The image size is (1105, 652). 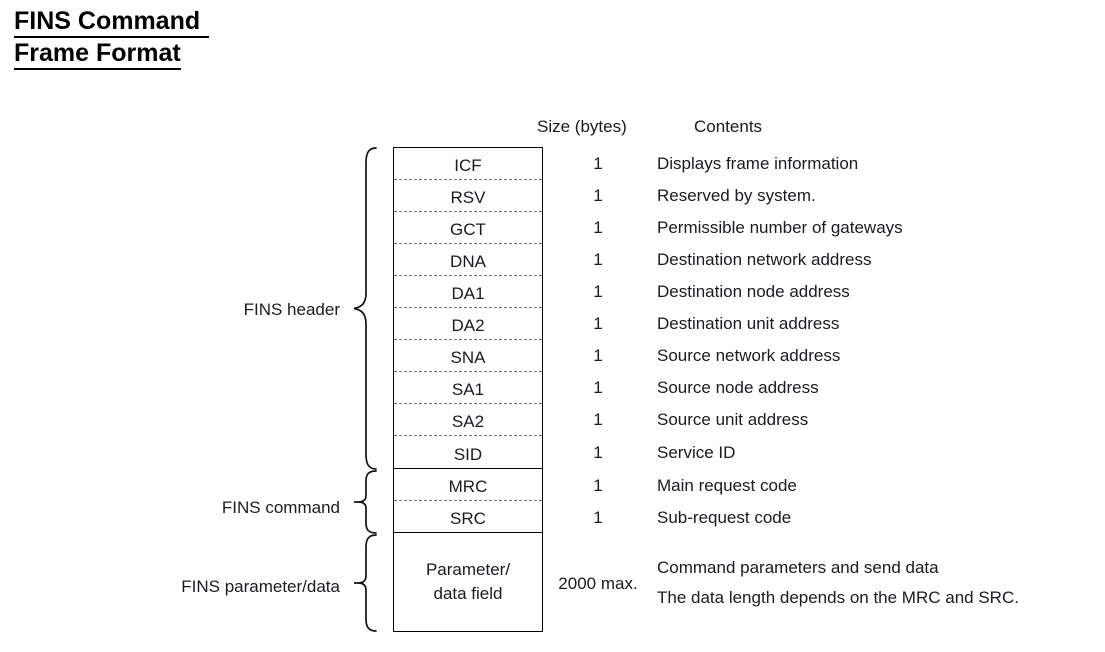 I want to click on size-value-da2: 1, so click(x=598, y=323).